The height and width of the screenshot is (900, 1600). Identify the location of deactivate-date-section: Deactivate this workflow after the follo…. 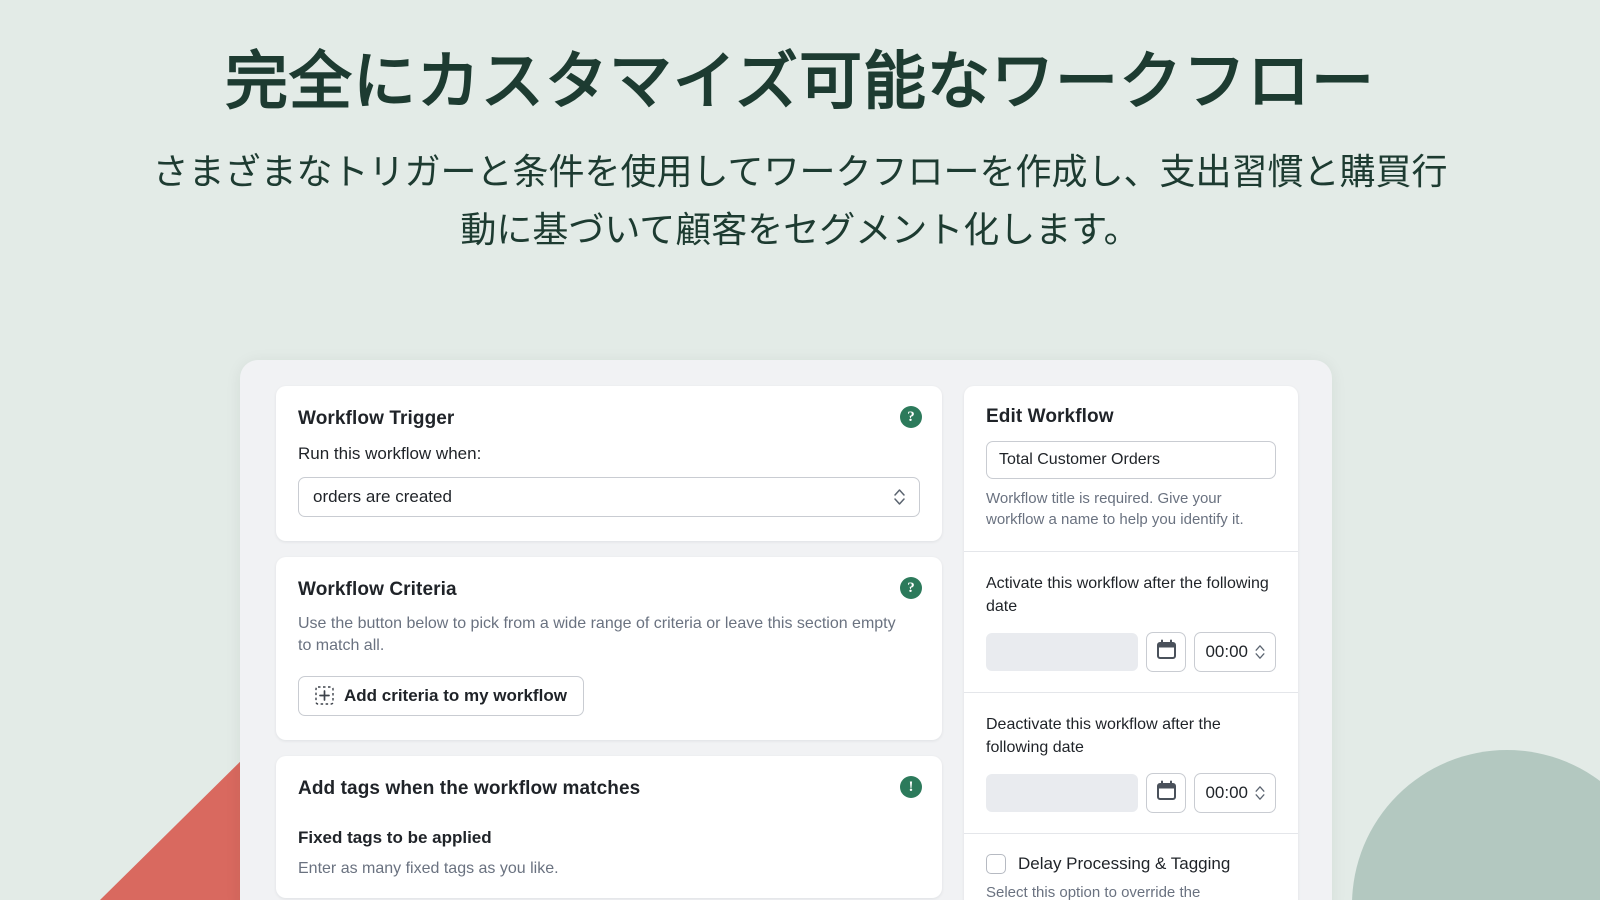
(1131, 764).